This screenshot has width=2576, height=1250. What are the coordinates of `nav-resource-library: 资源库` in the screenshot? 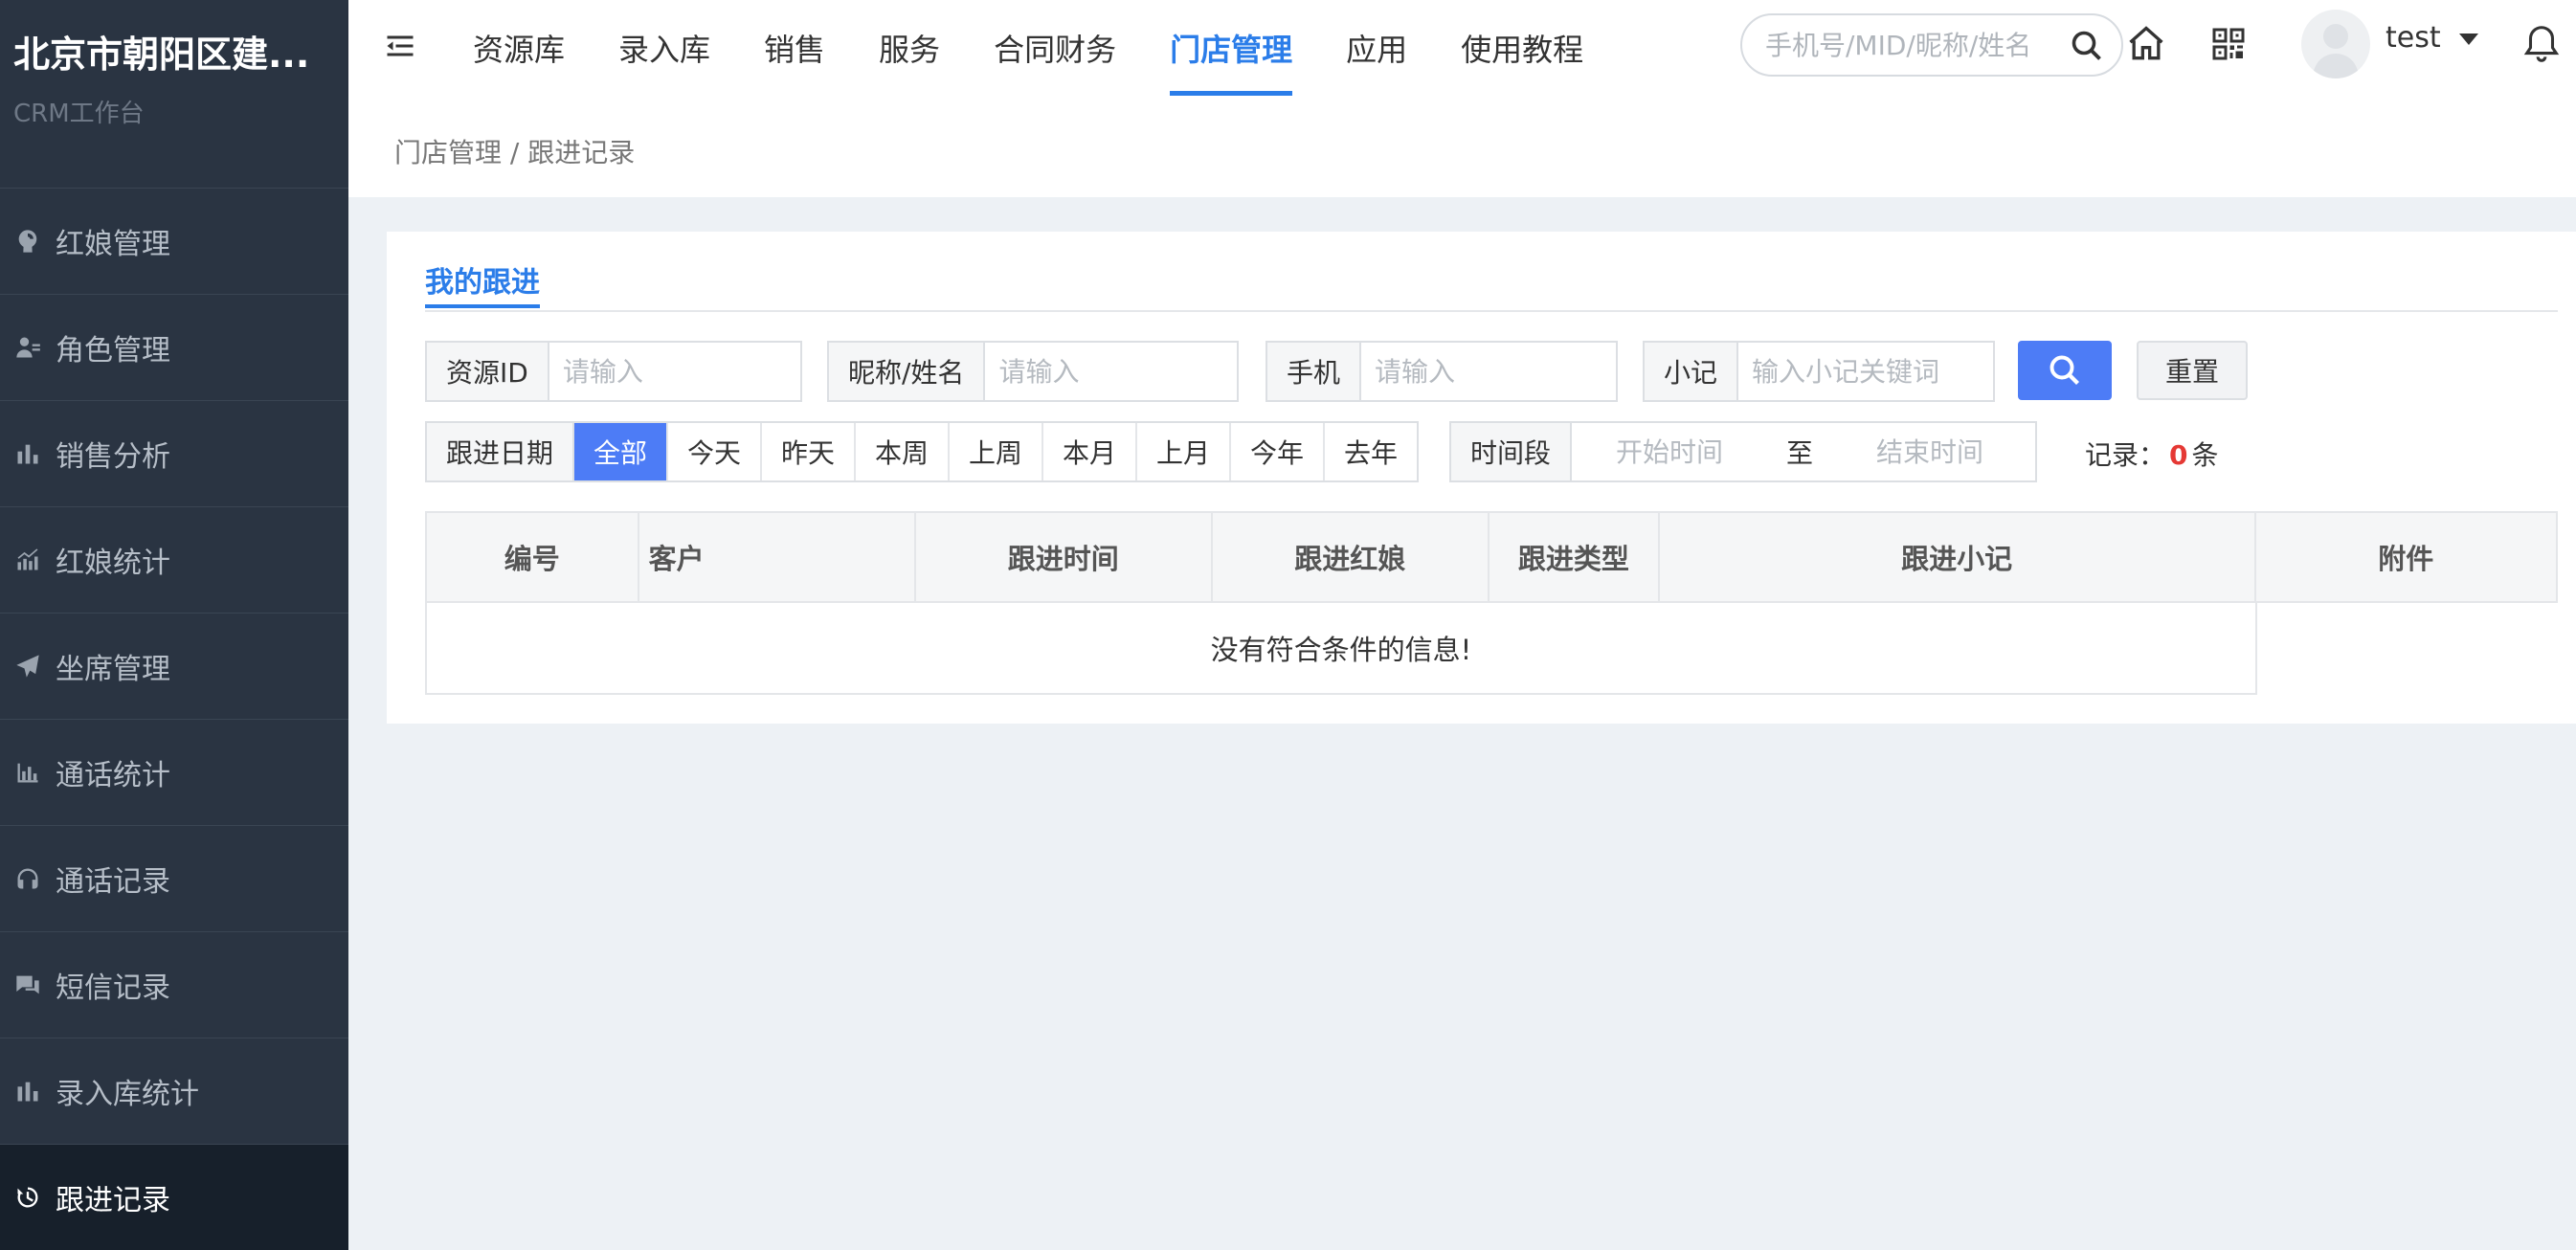 It's located at (519, 48).